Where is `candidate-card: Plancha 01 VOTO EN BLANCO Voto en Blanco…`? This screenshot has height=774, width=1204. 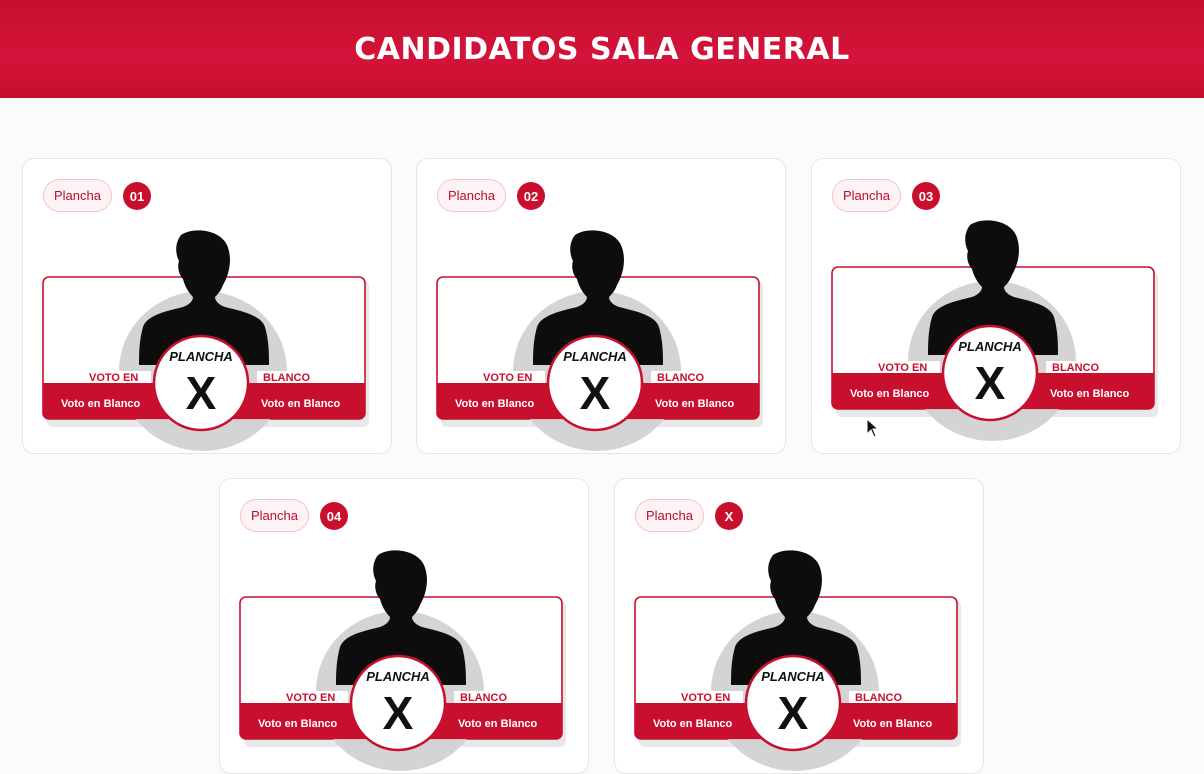
candidate-card: Plancha 01 VOTO EN BLANCO Voto en Blanco… is located at coordinates (207, 306).